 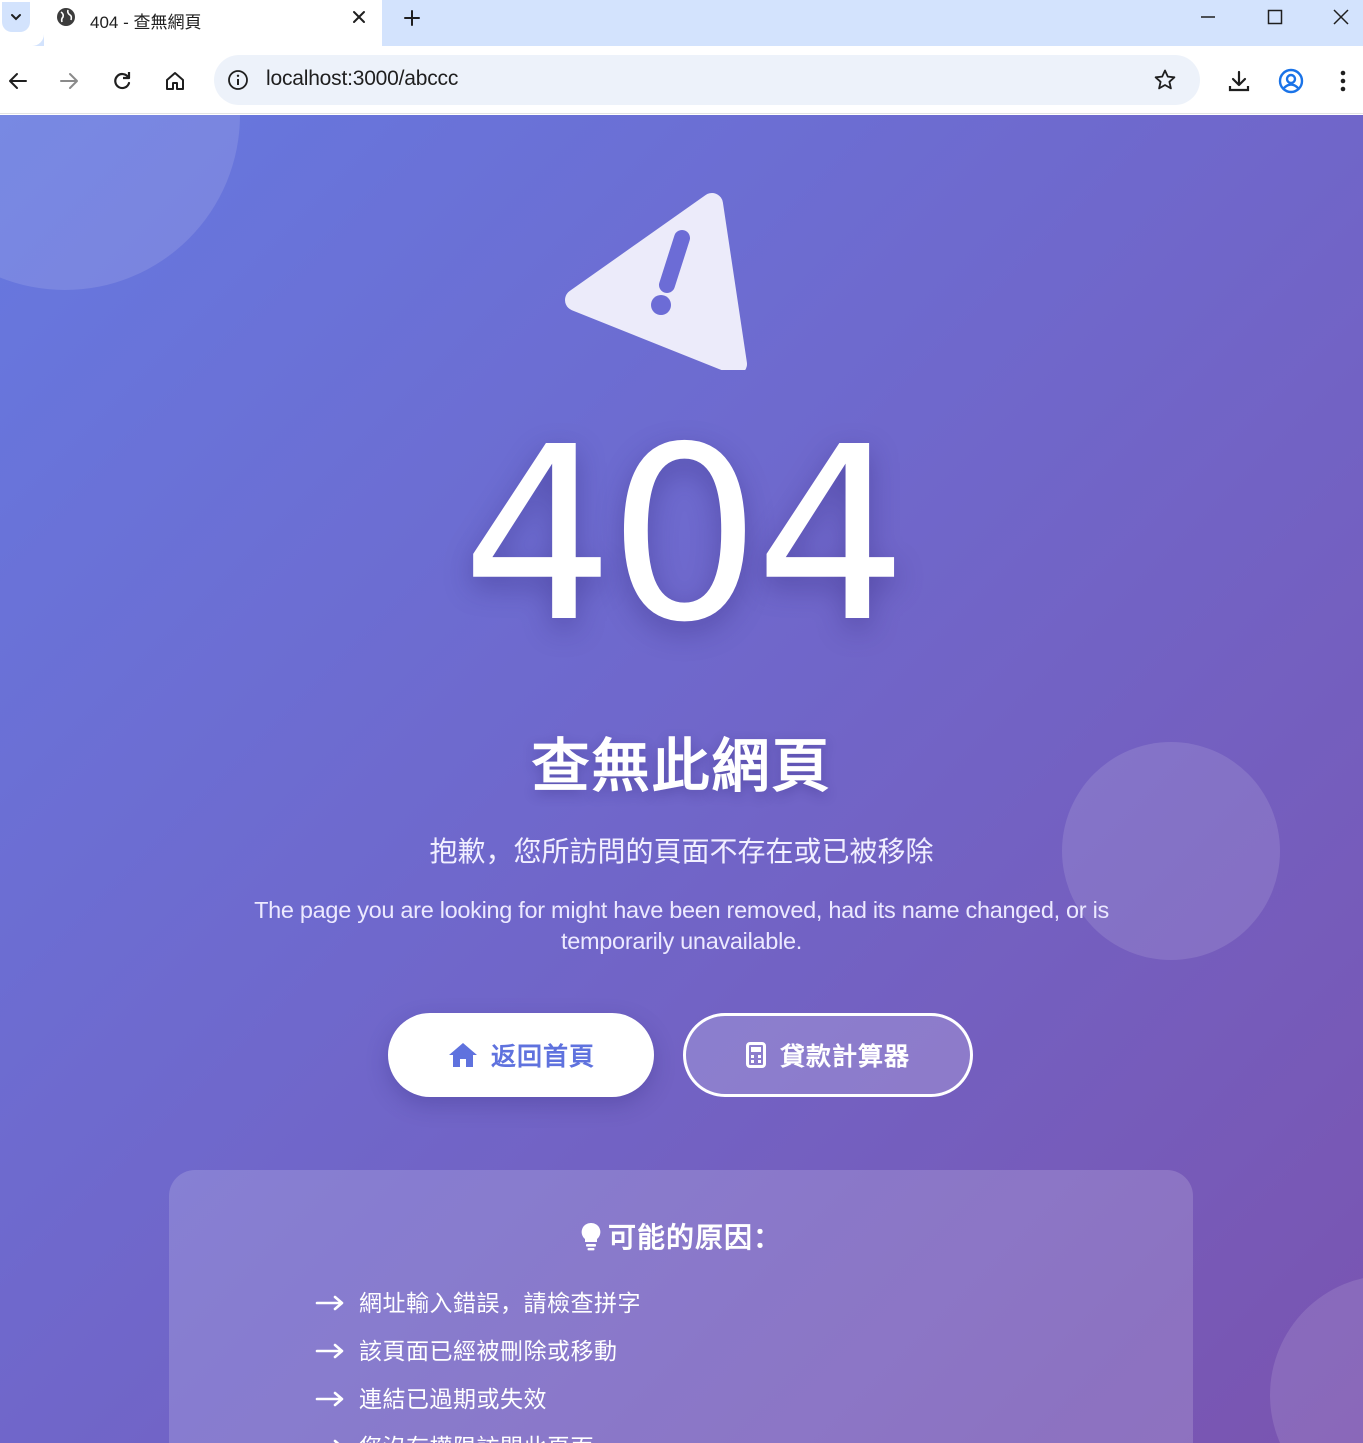 I want to click on chevron-down-icon, so click(x=16, y=17).